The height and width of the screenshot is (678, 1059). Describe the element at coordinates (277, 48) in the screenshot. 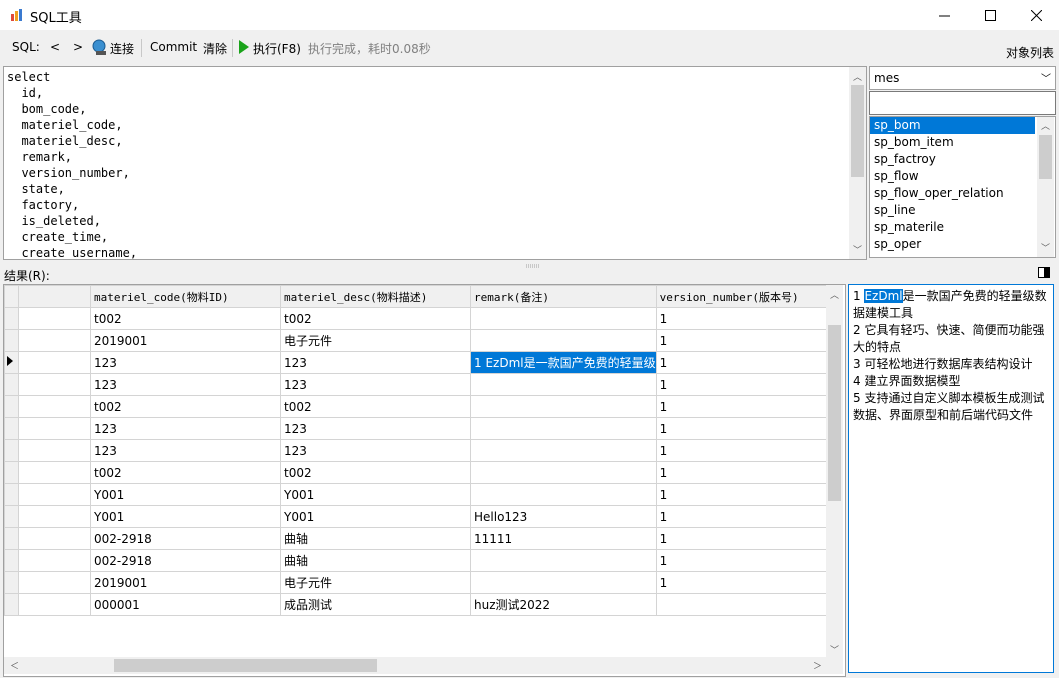

I see `execute-button: 执行(F8)` at that location.